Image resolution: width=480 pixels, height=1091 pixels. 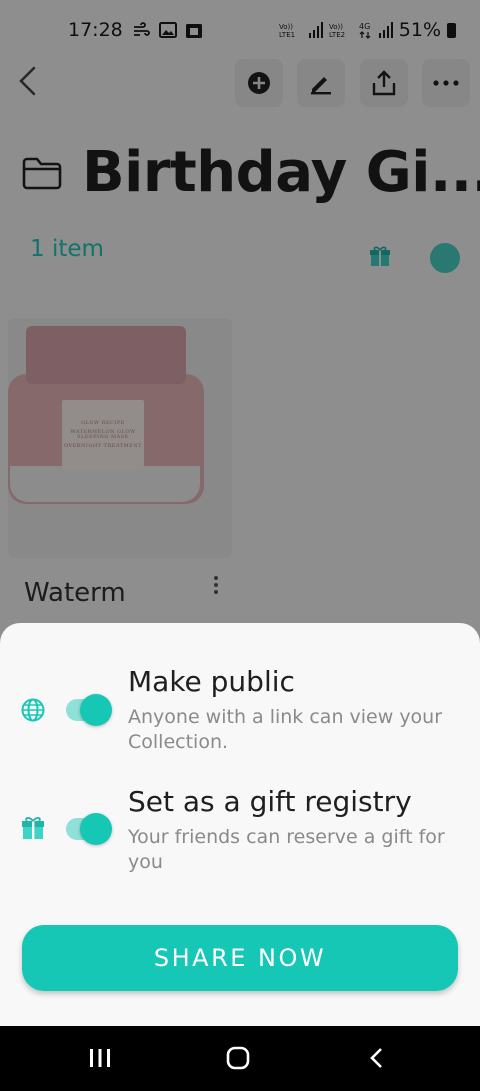 I want to click on home-button, so click(x=238, y=1058).